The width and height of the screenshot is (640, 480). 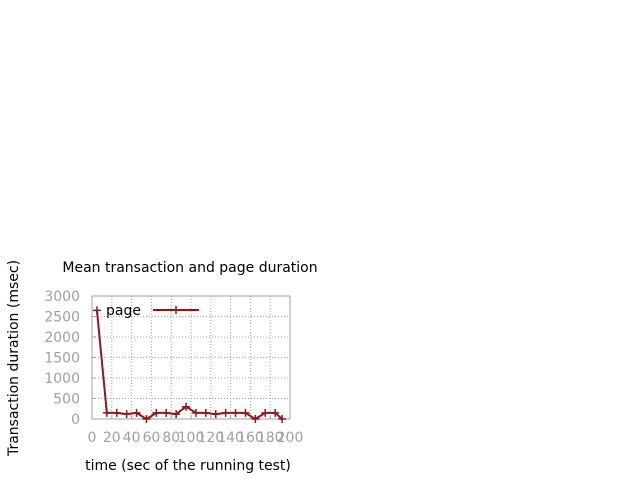 What do you see at coordinates (189, 268) in the screenshot?
I see `chart-title: Mean transaction and page duration` at bounding box center [189, 268].